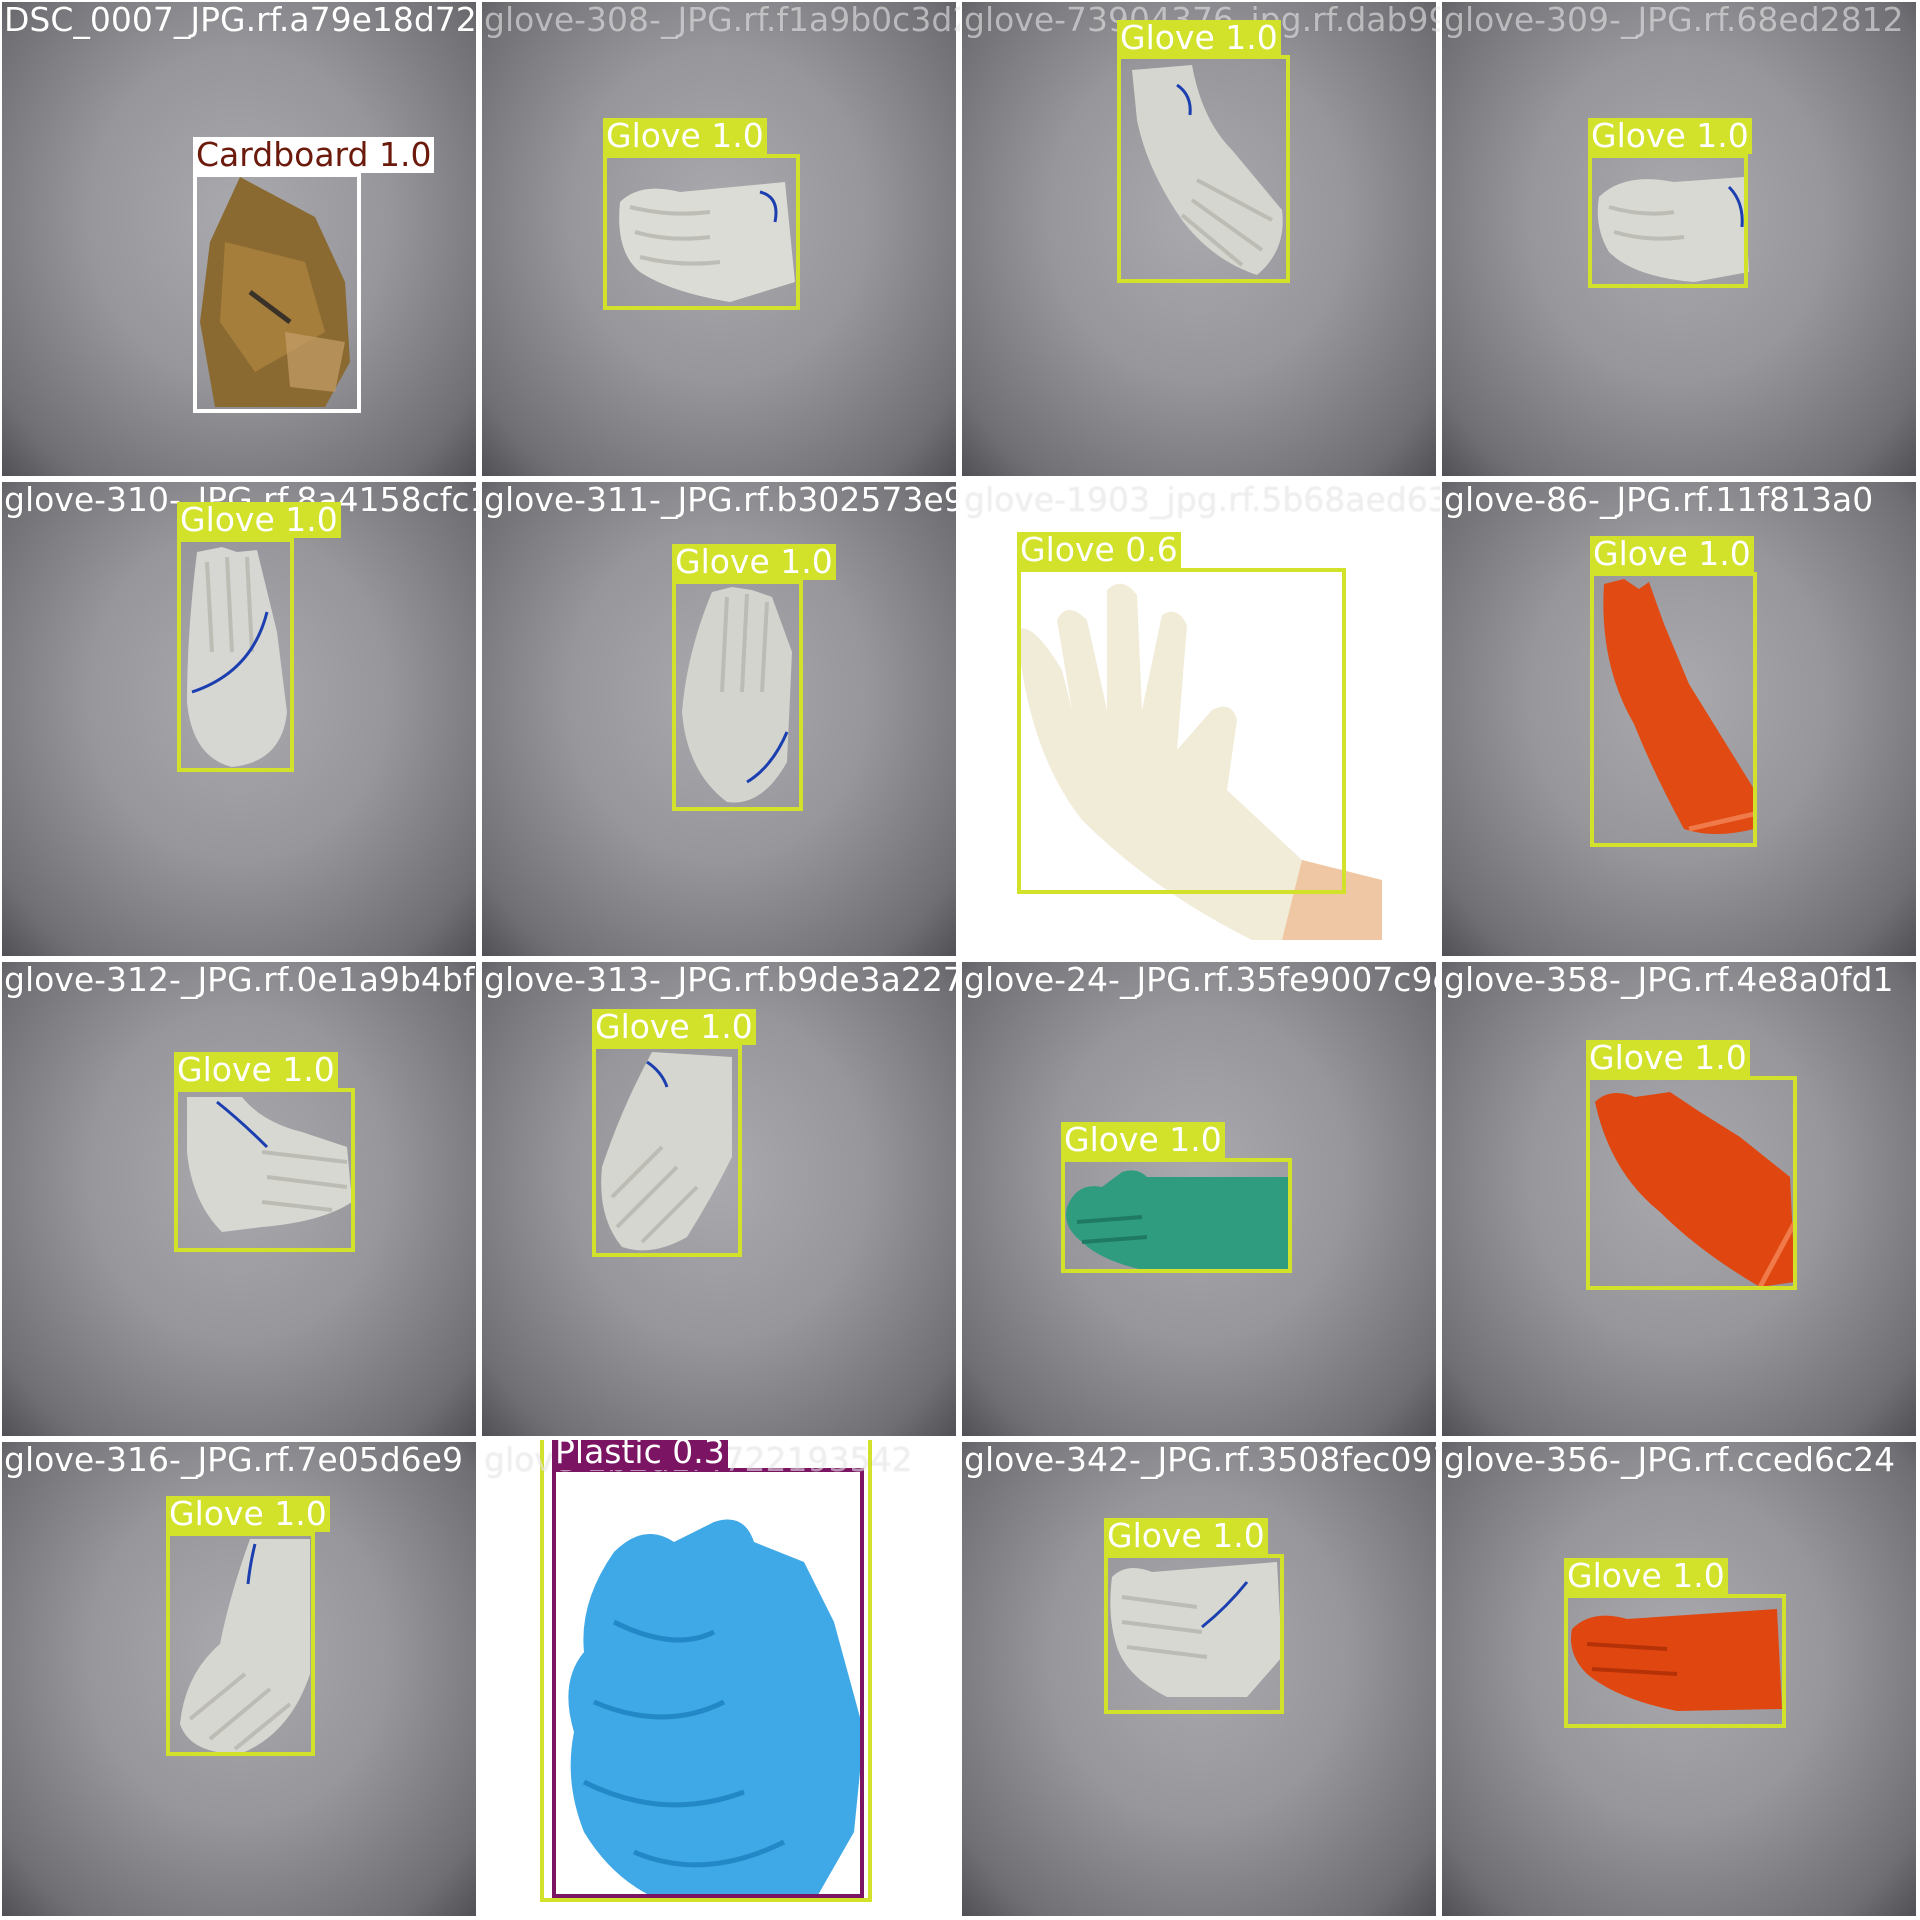  What do you see at coordinates (314, 155) in the screenshot?
I see `bbox-label: Cardboard 1.0` at bounding box center [314, 155].